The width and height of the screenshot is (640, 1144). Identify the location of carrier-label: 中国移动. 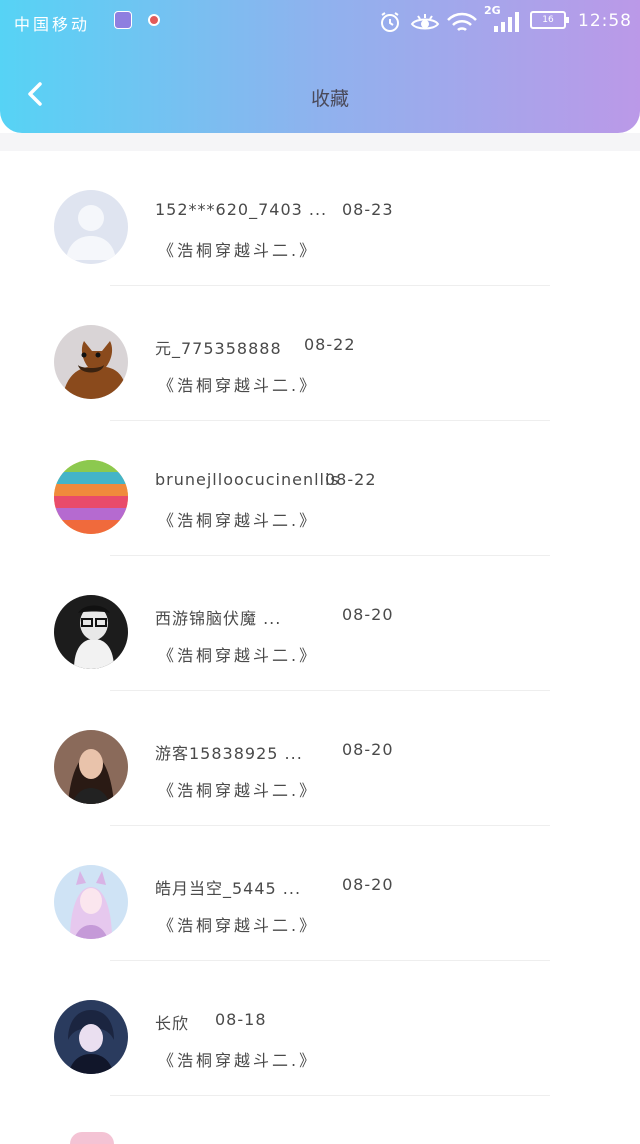
(52, 24).